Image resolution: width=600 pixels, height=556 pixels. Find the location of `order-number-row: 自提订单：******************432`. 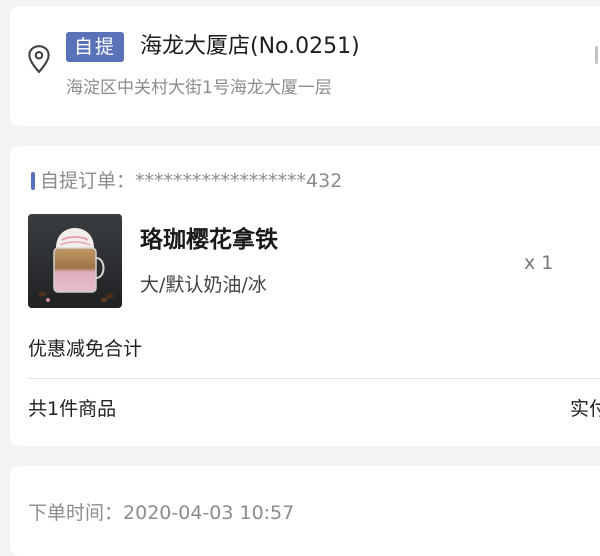

order-number-row: 自提订单：******************432 is located at coordinates (191, 181).